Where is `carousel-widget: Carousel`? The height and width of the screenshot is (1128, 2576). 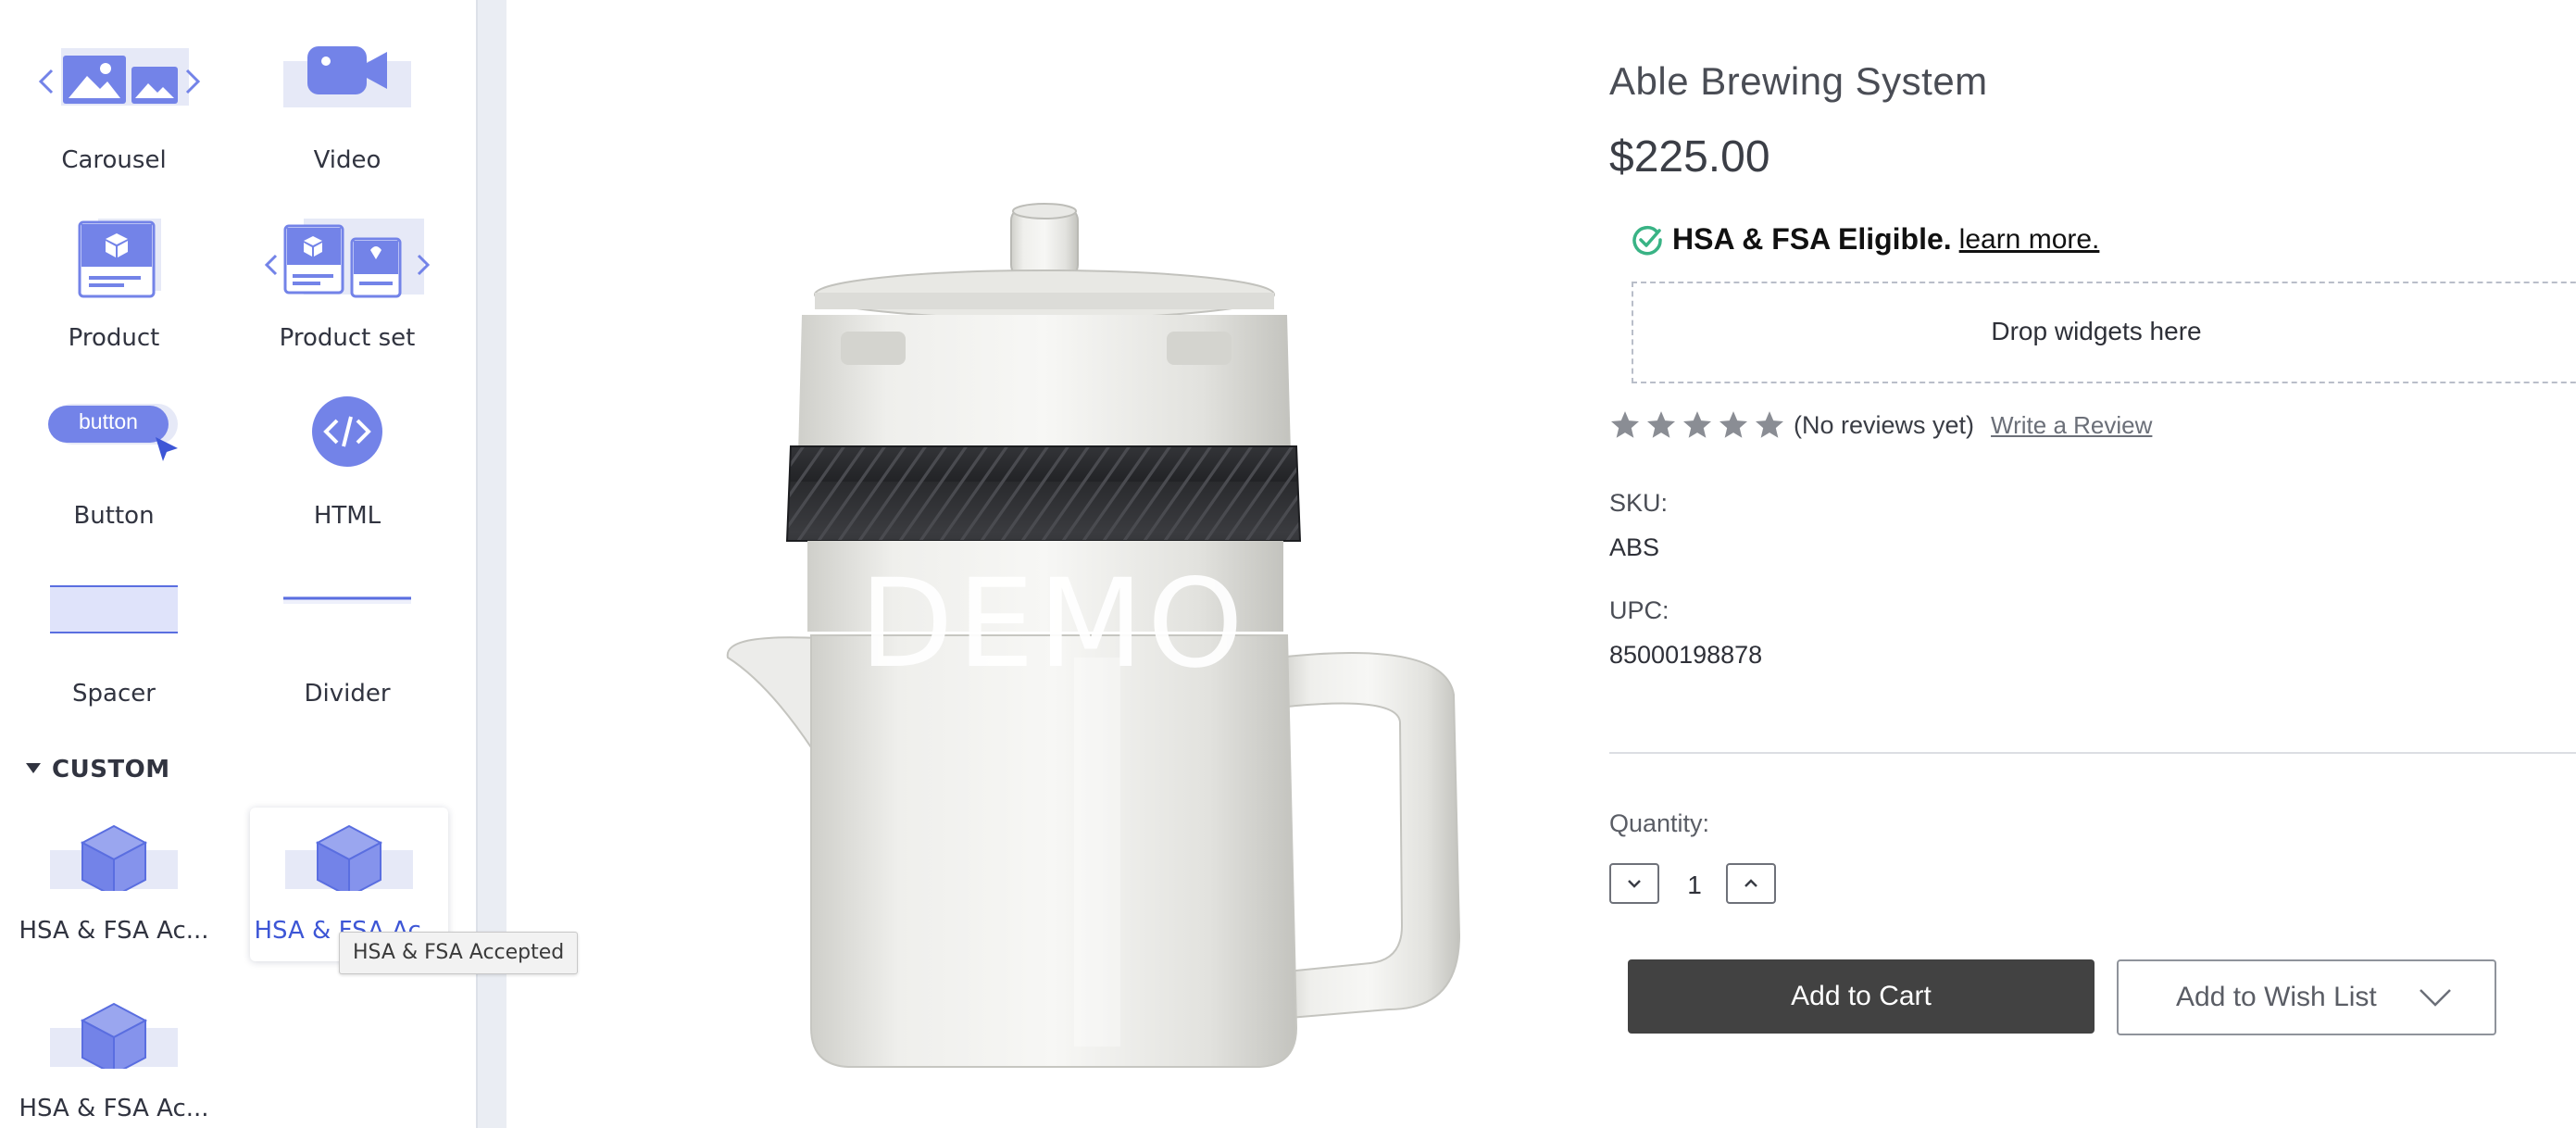 carousel-widget: Carousel is located at coordinates (114, 107).